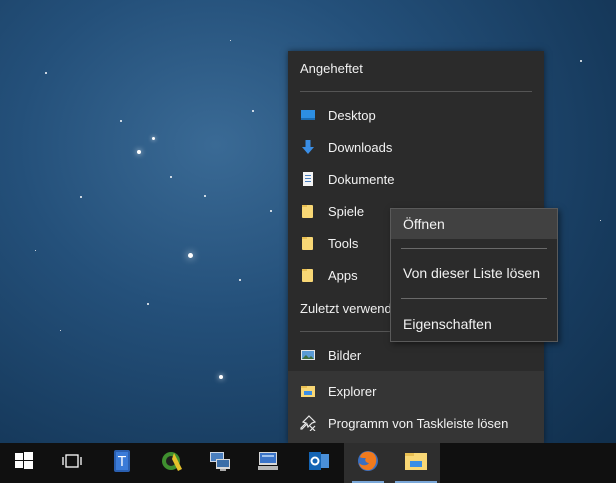 This screenshot has height=483, width=616. I want to click on tools-app-icon: T, so click(122, 463).